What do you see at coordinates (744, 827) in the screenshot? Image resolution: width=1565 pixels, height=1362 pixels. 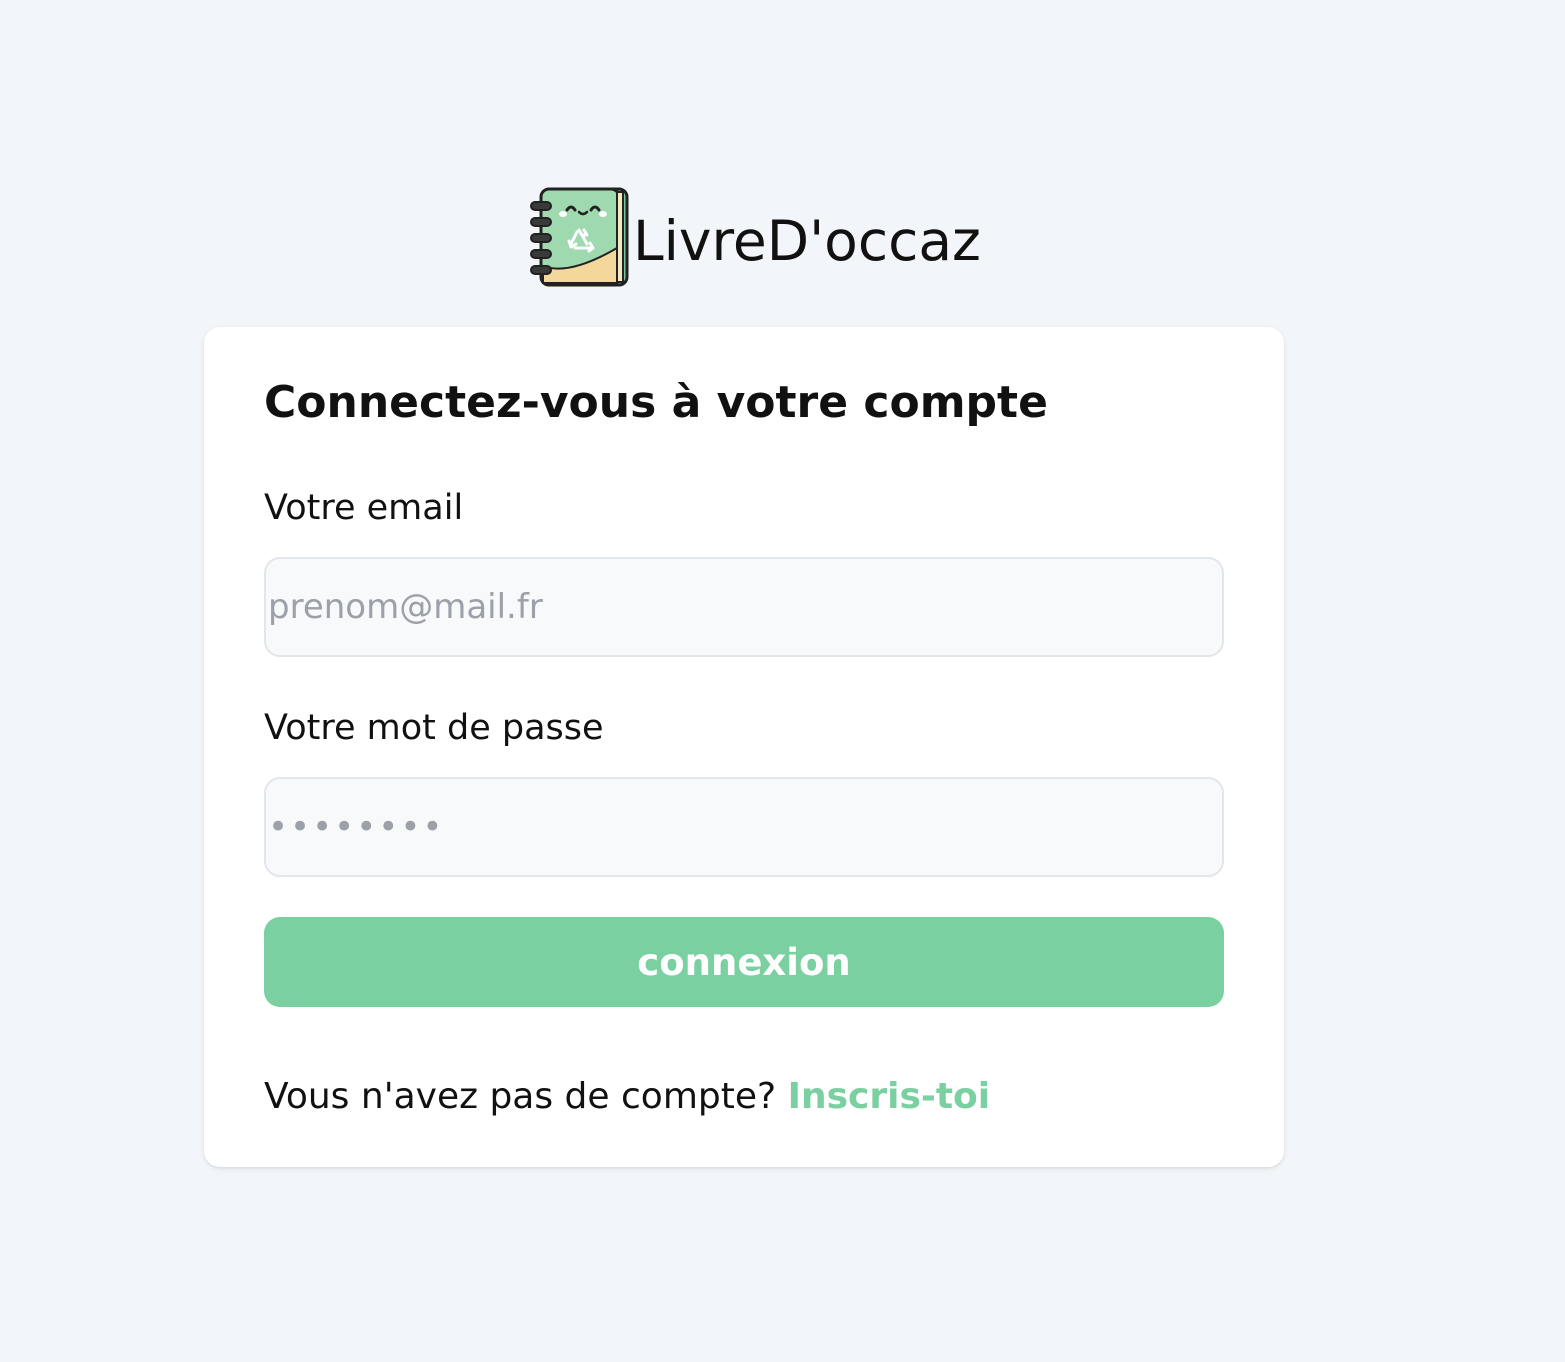 I see `password-field` at bounding box center [744, 827].